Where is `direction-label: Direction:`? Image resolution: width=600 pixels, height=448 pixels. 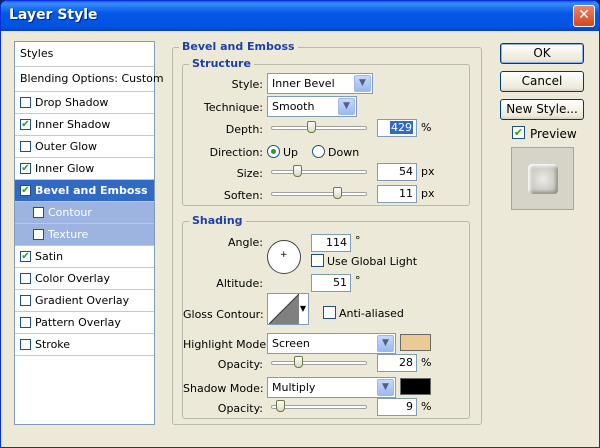
direction-label: Direction: is located at coordinates (236, 152).